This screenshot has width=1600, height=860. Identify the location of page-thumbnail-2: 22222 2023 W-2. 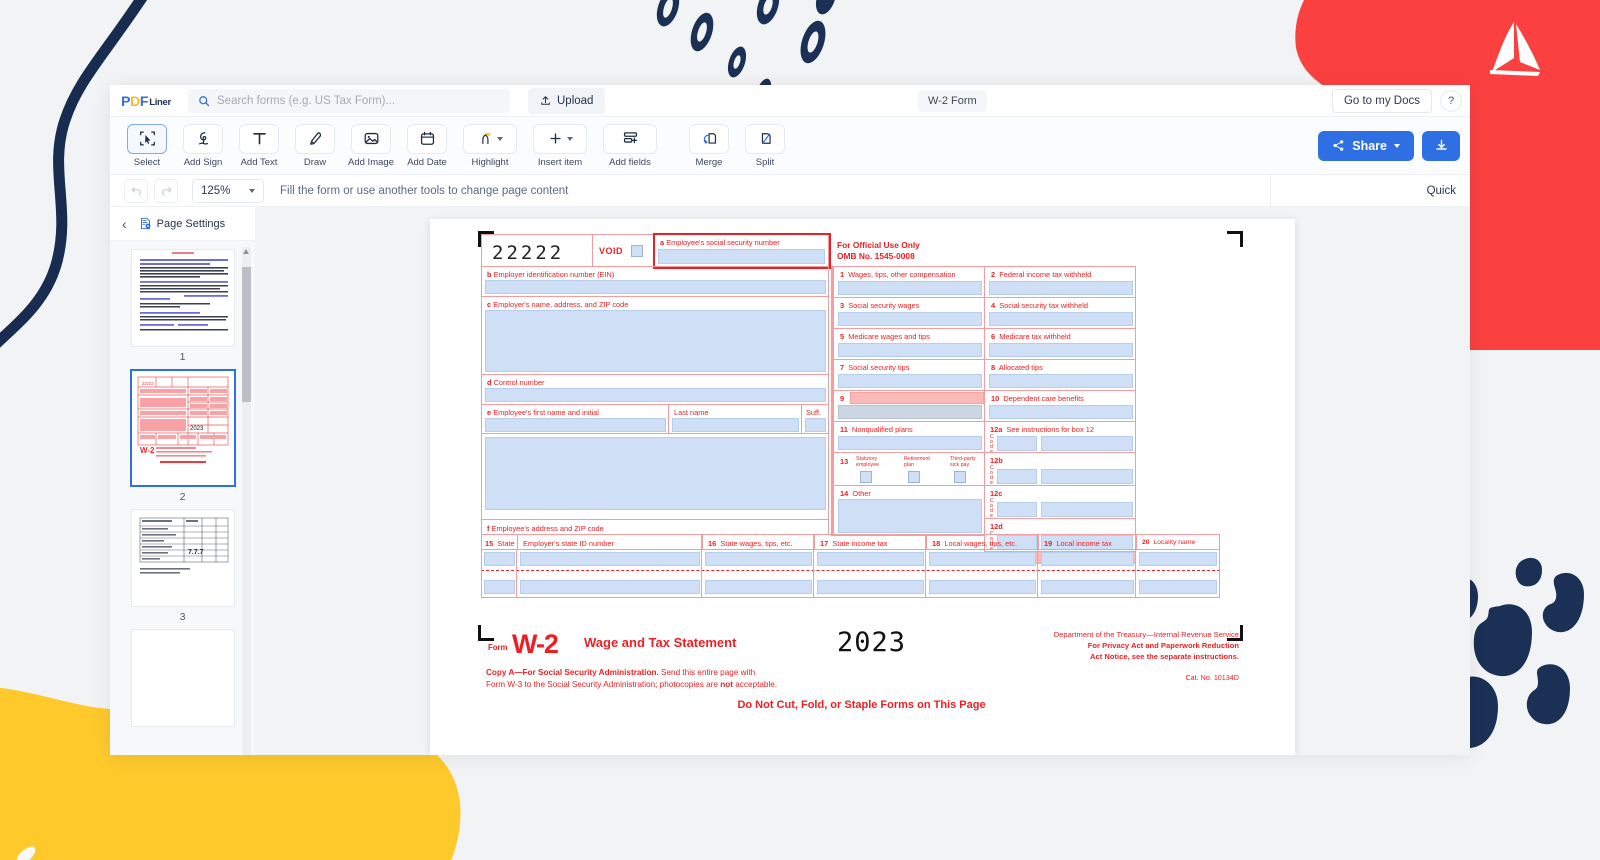
(182, 428).